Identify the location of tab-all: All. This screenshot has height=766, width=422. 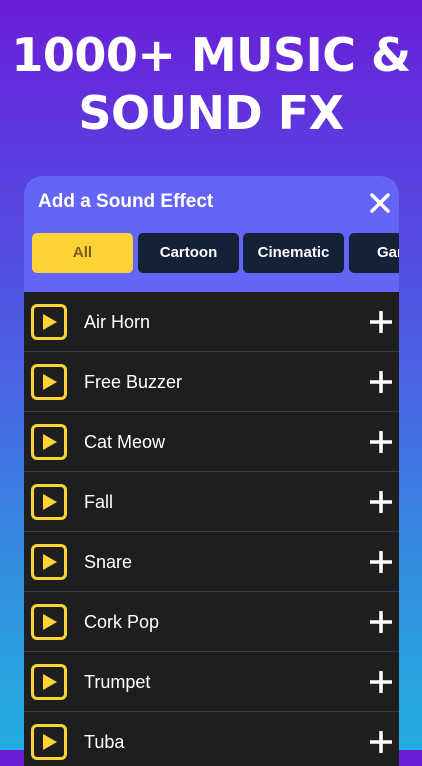
(82, 253).